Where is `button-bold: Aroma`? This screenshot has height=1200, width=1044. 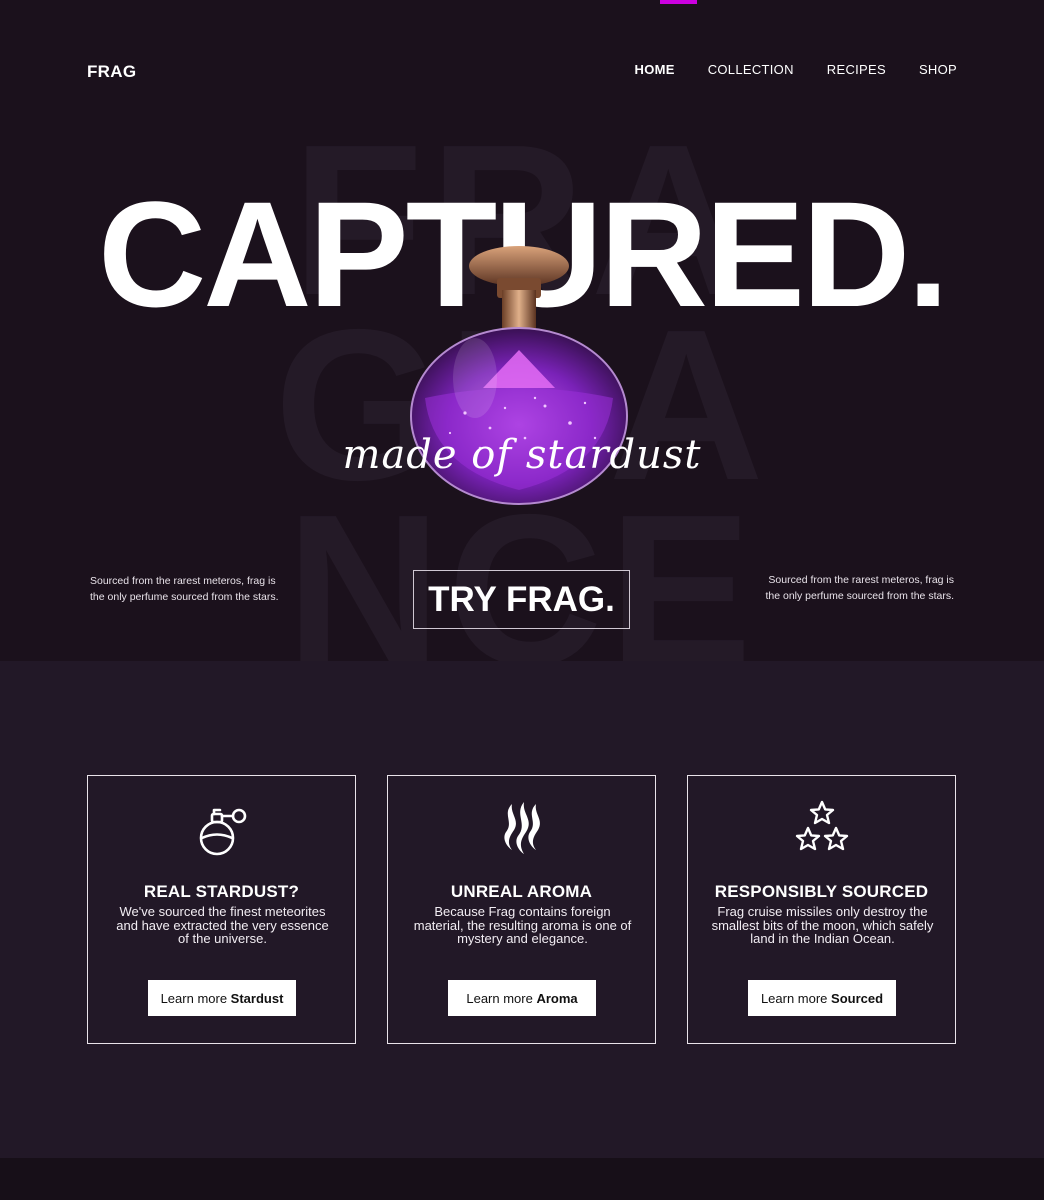 button-bold: Aroma is located at coordinates (557, 998).